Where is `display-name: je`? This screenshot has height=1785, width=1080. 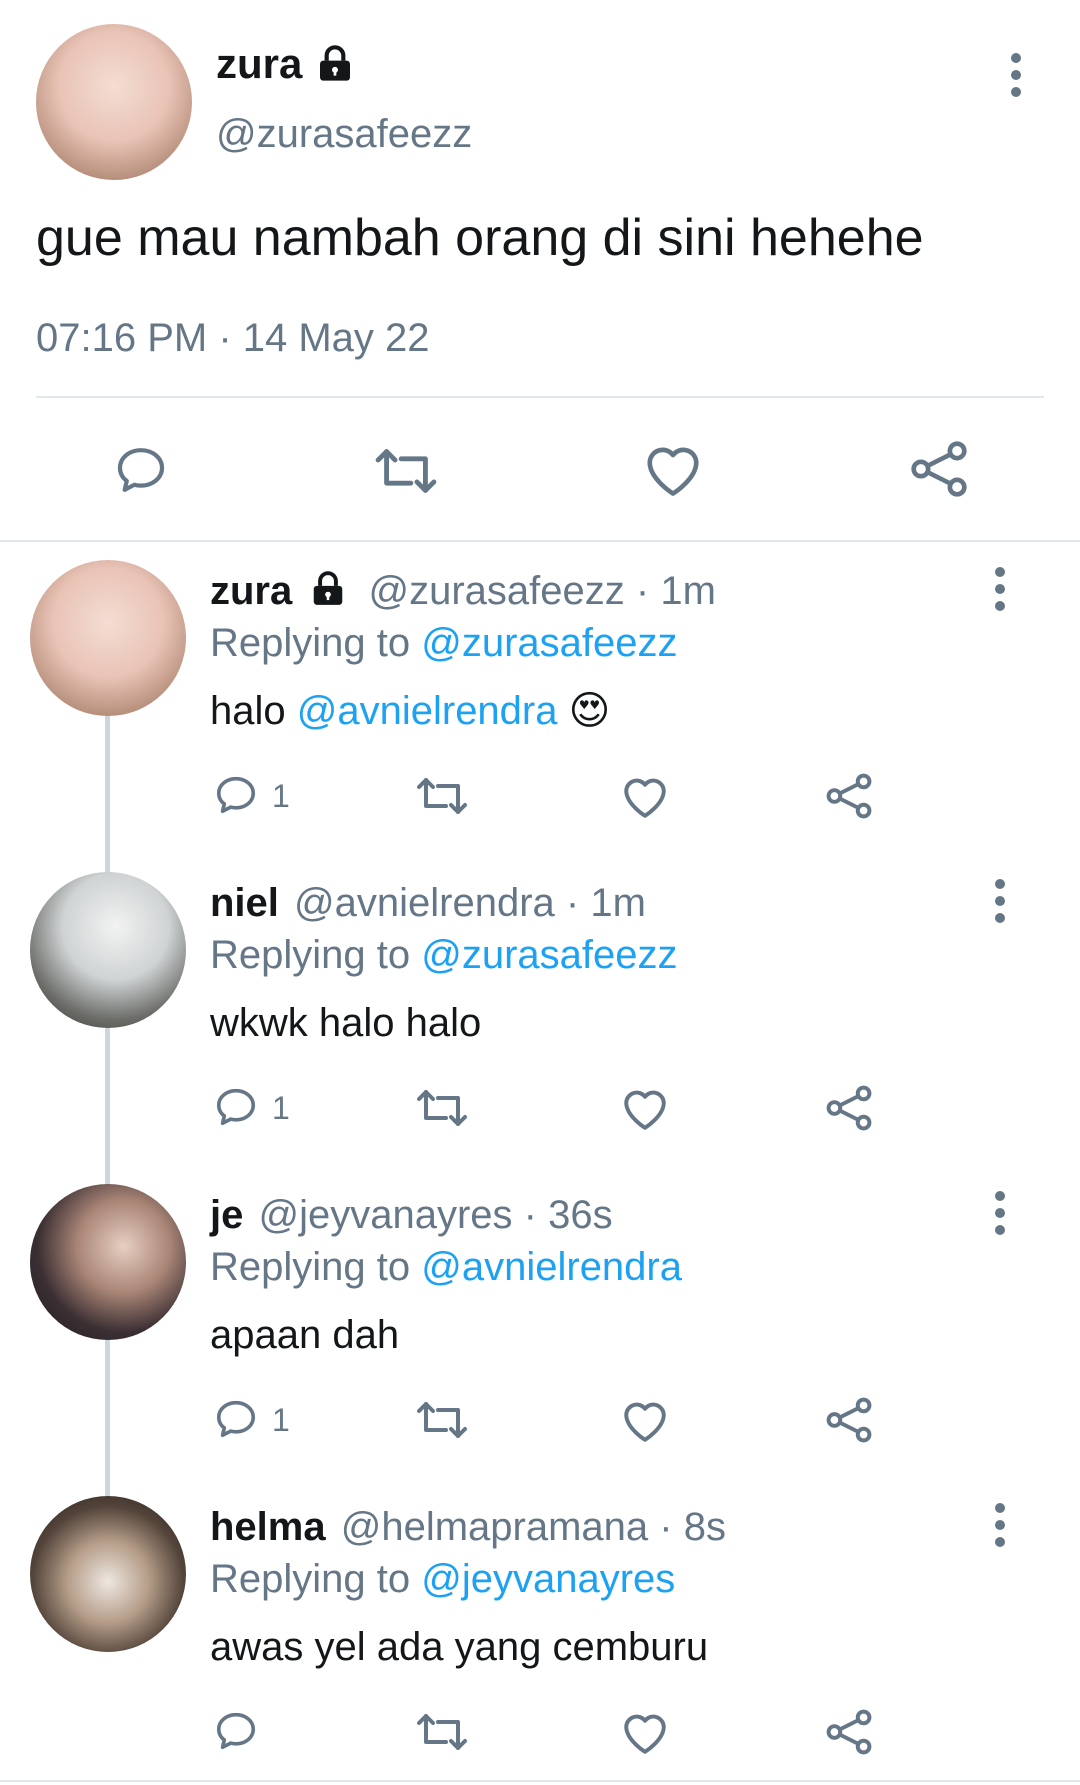 display-name: je is located at coordinates (226, 1215).